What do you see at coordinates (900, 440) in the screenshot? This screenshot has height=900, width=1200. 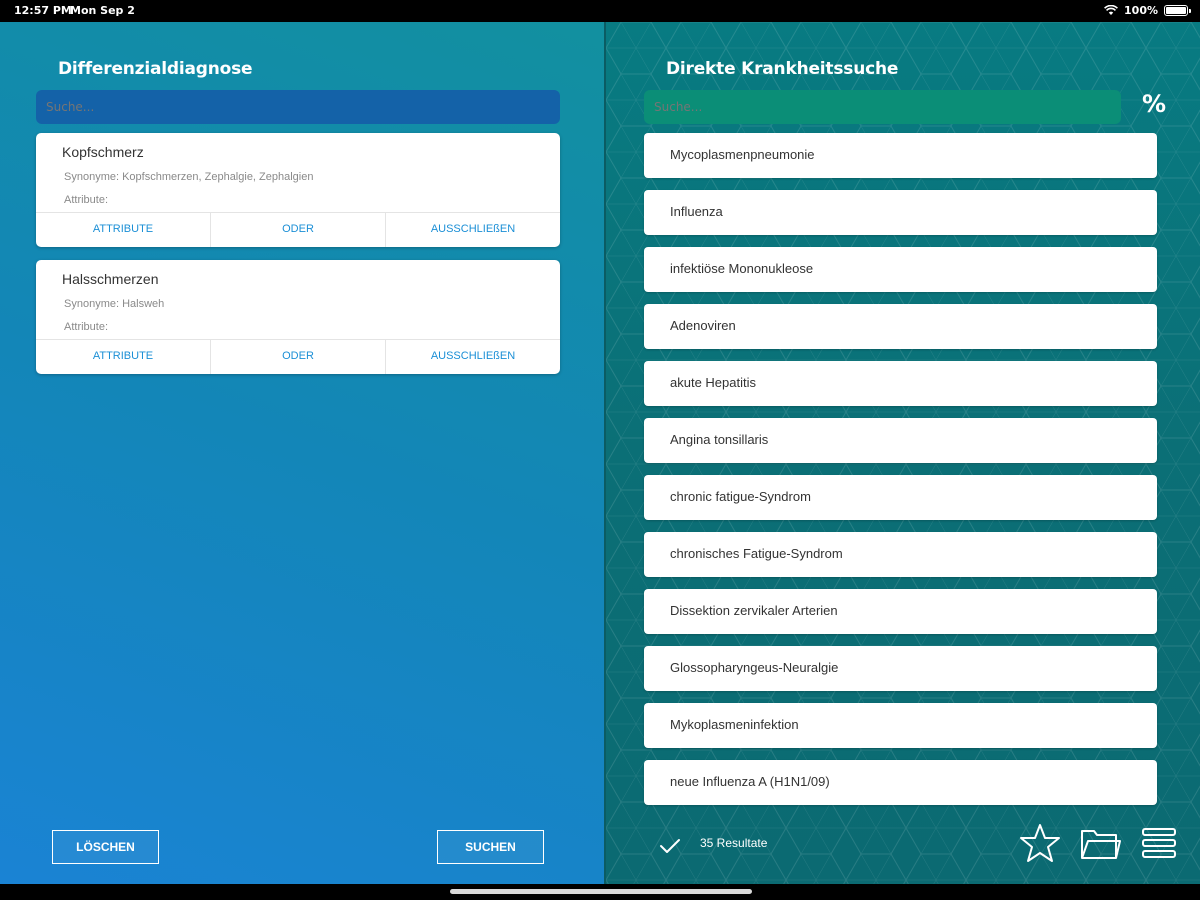 I see `result-item: Angina tonsillaris` at bounding box center [900, 440].